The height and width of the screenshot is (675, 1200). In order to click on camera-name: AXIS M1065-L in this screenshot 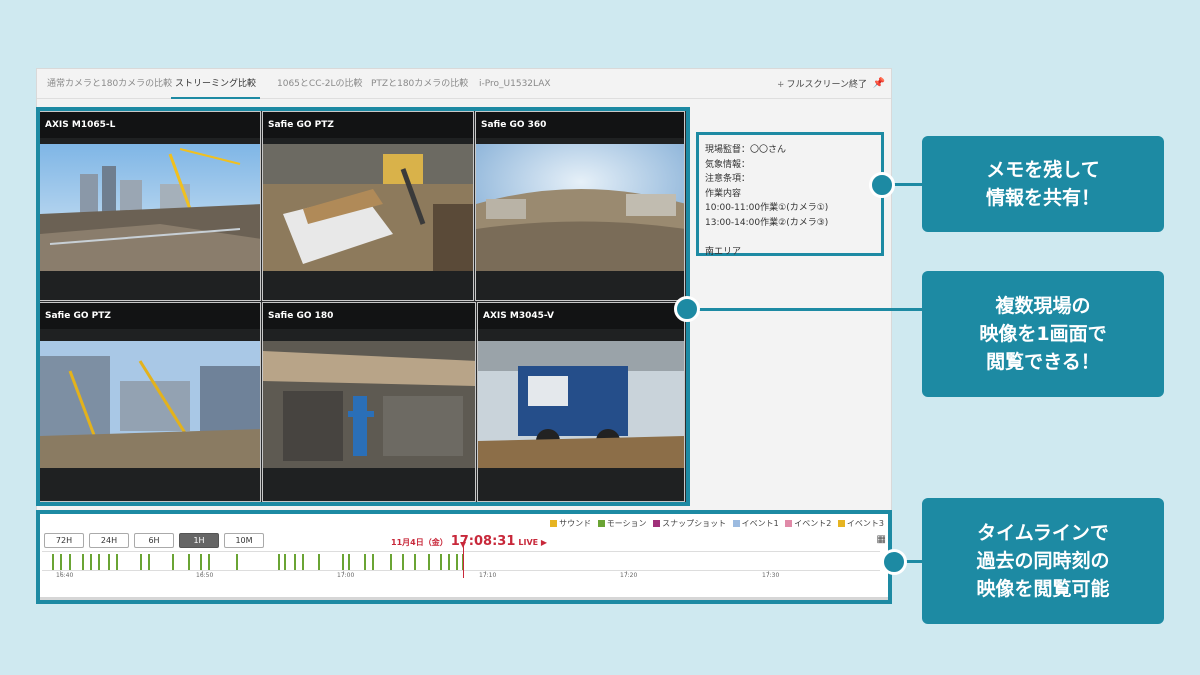, I will do `click(150, 125)`.